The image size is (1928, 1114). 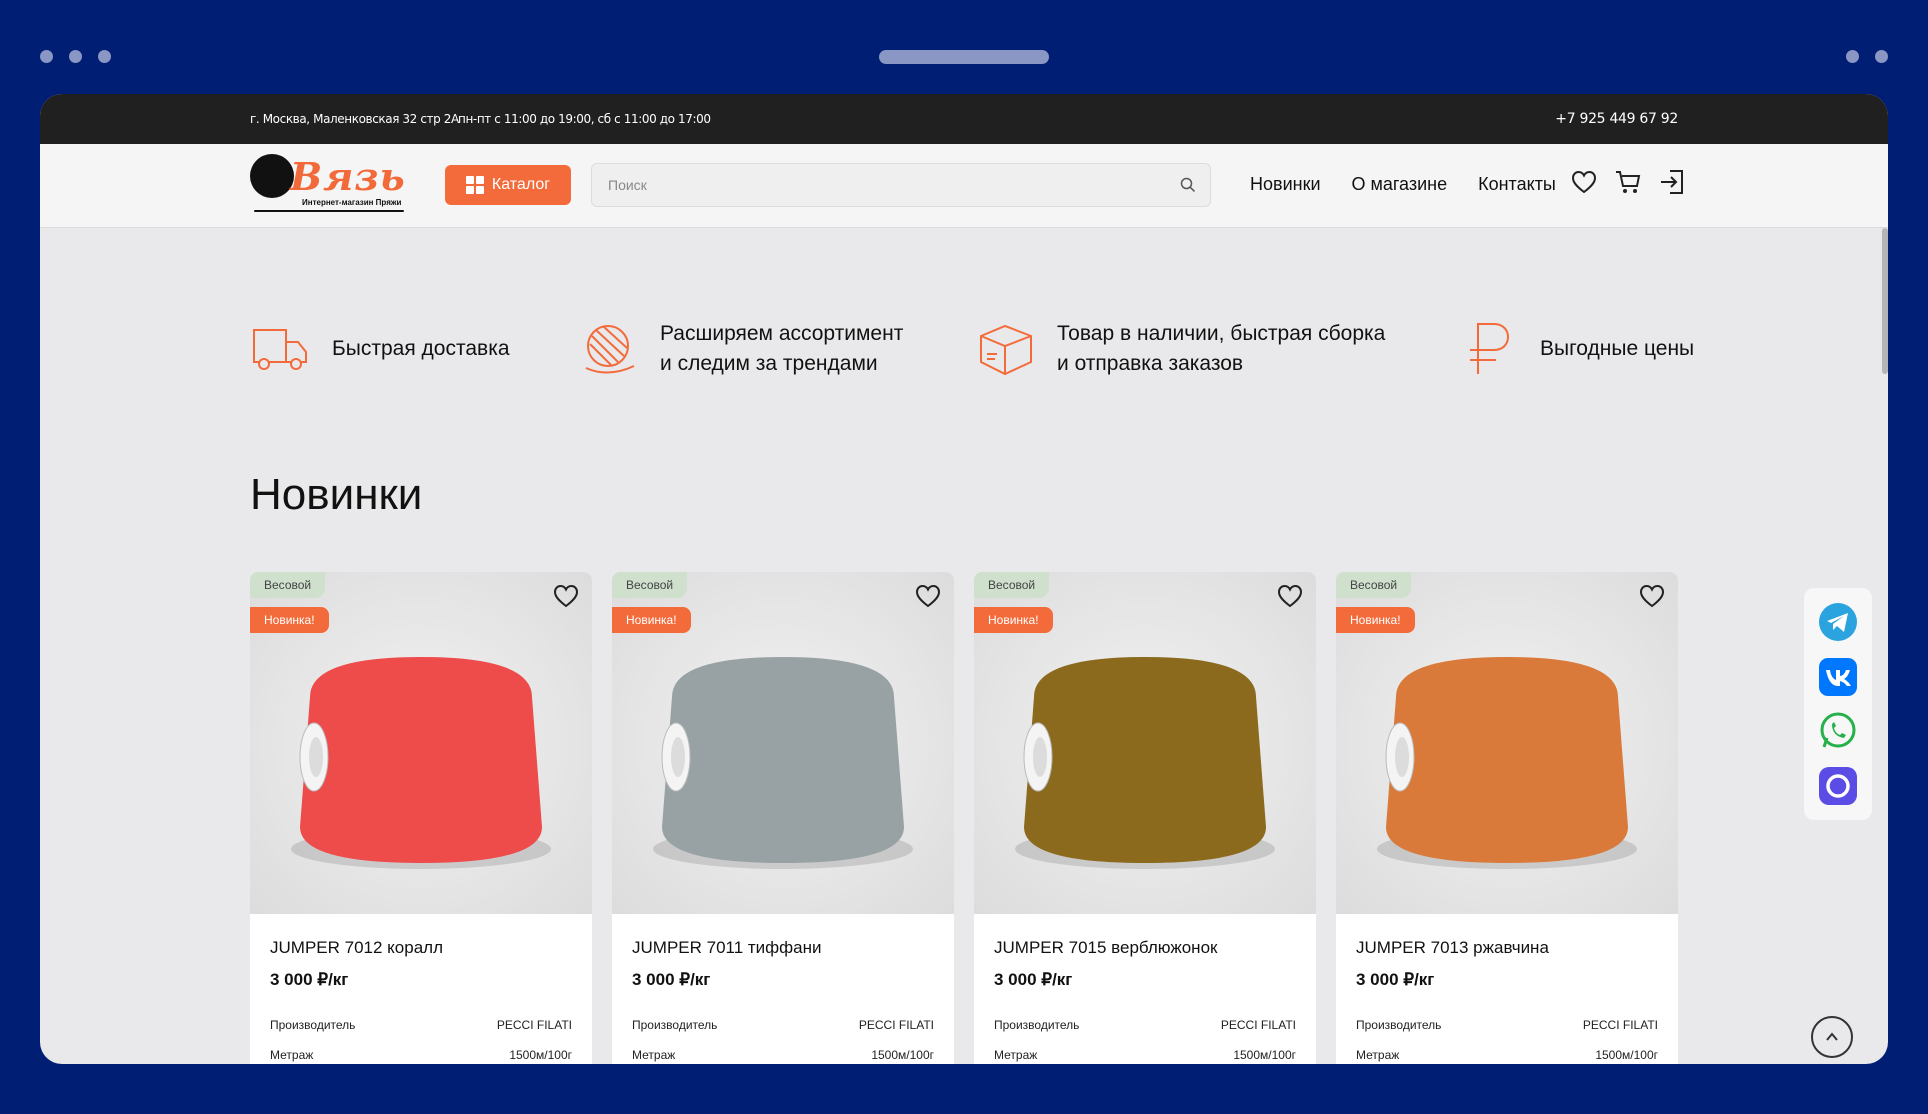 I want to click on box-icon, so click(x=1006, y=350).